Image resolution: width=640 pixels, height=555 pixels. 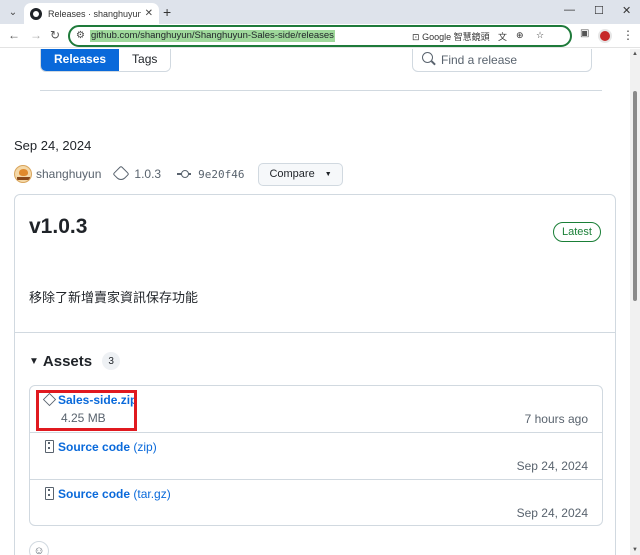 What do you see at coordinates (540, 35) in the screenshot?
I see `star-icon: ☆` at bounding box center [540, 35].